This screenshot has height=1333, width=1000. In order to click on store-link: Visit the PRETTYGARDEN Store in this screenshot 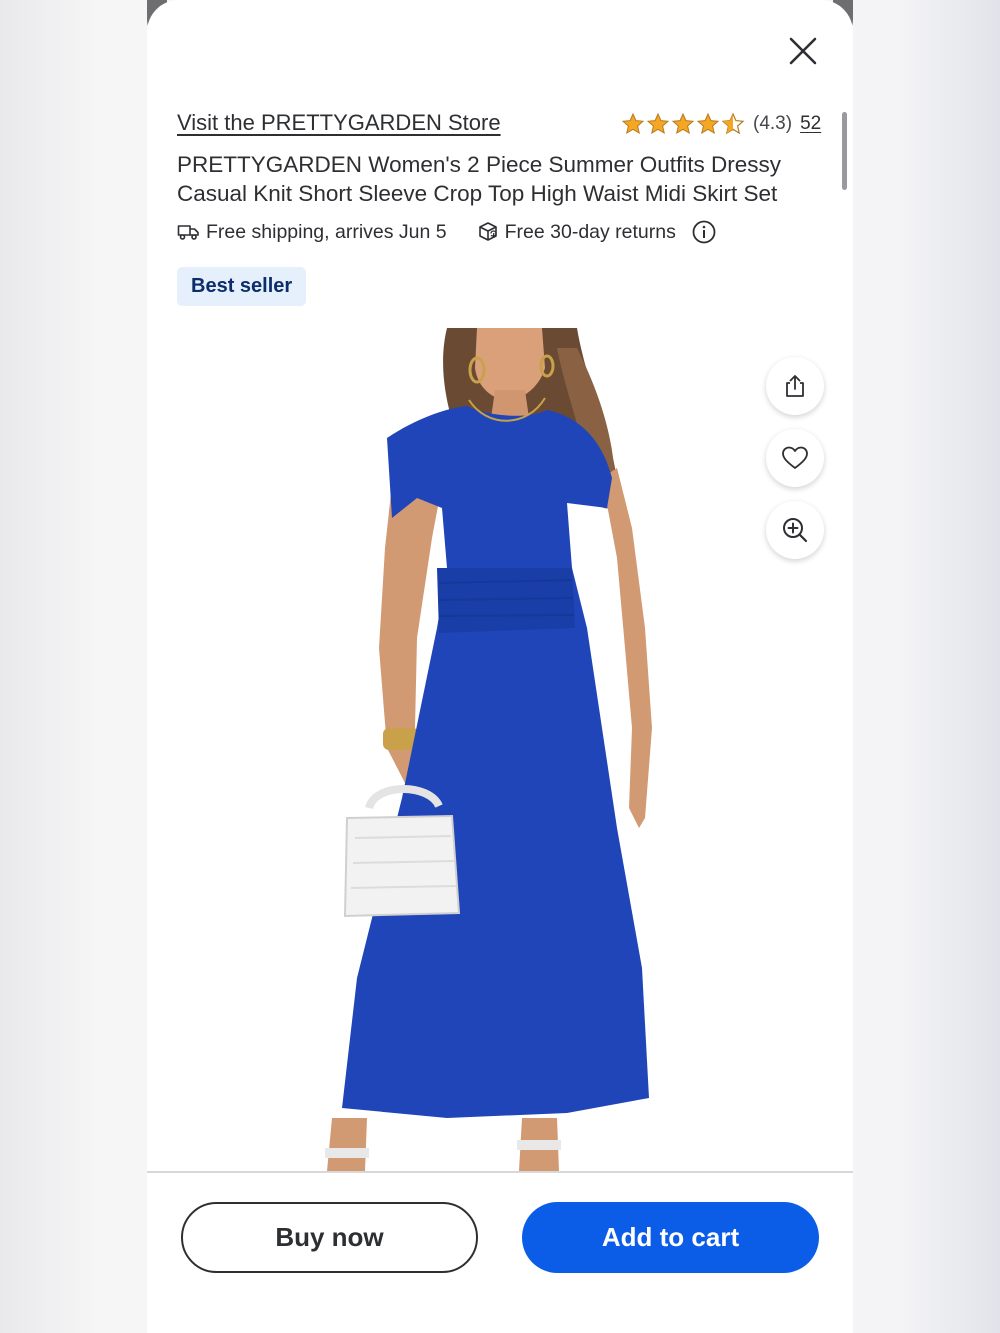, I will do `click(339, 123)`.